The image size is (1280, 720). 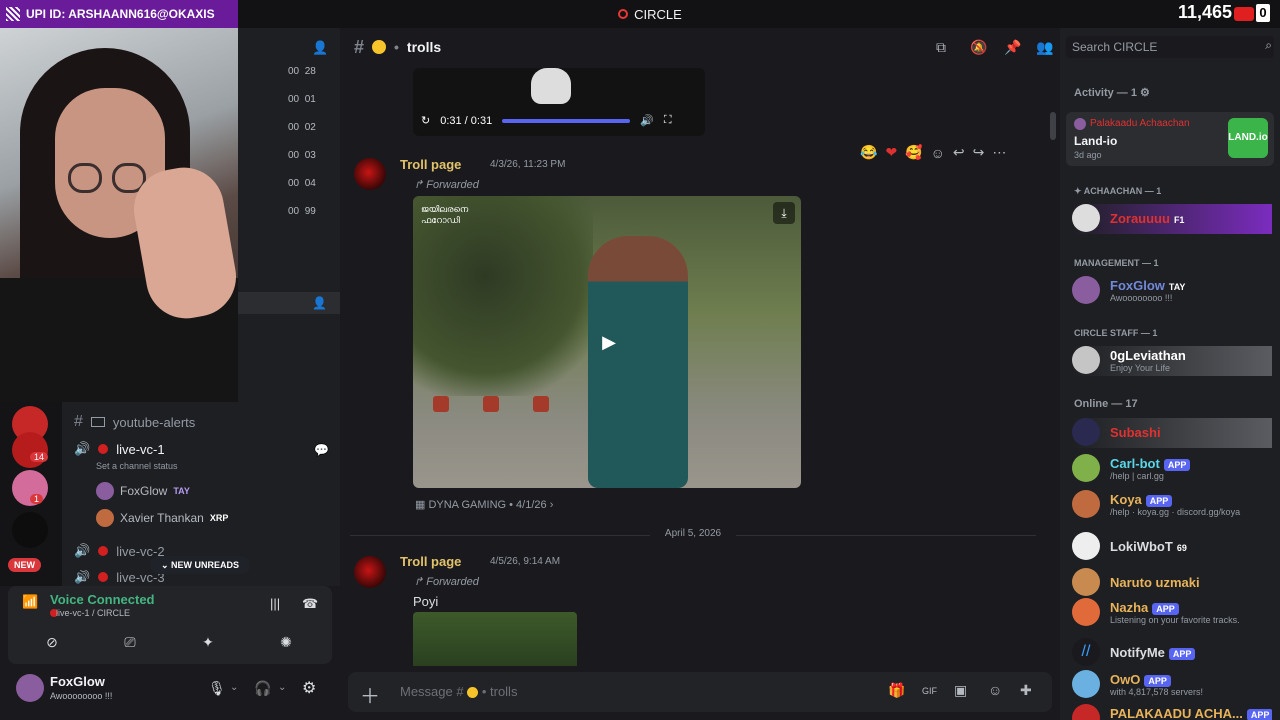 What do you see at coordinates (938, 153) in the screenshot?
I see `add-reaction-icon: ☺` at bounding box center [938, 153].